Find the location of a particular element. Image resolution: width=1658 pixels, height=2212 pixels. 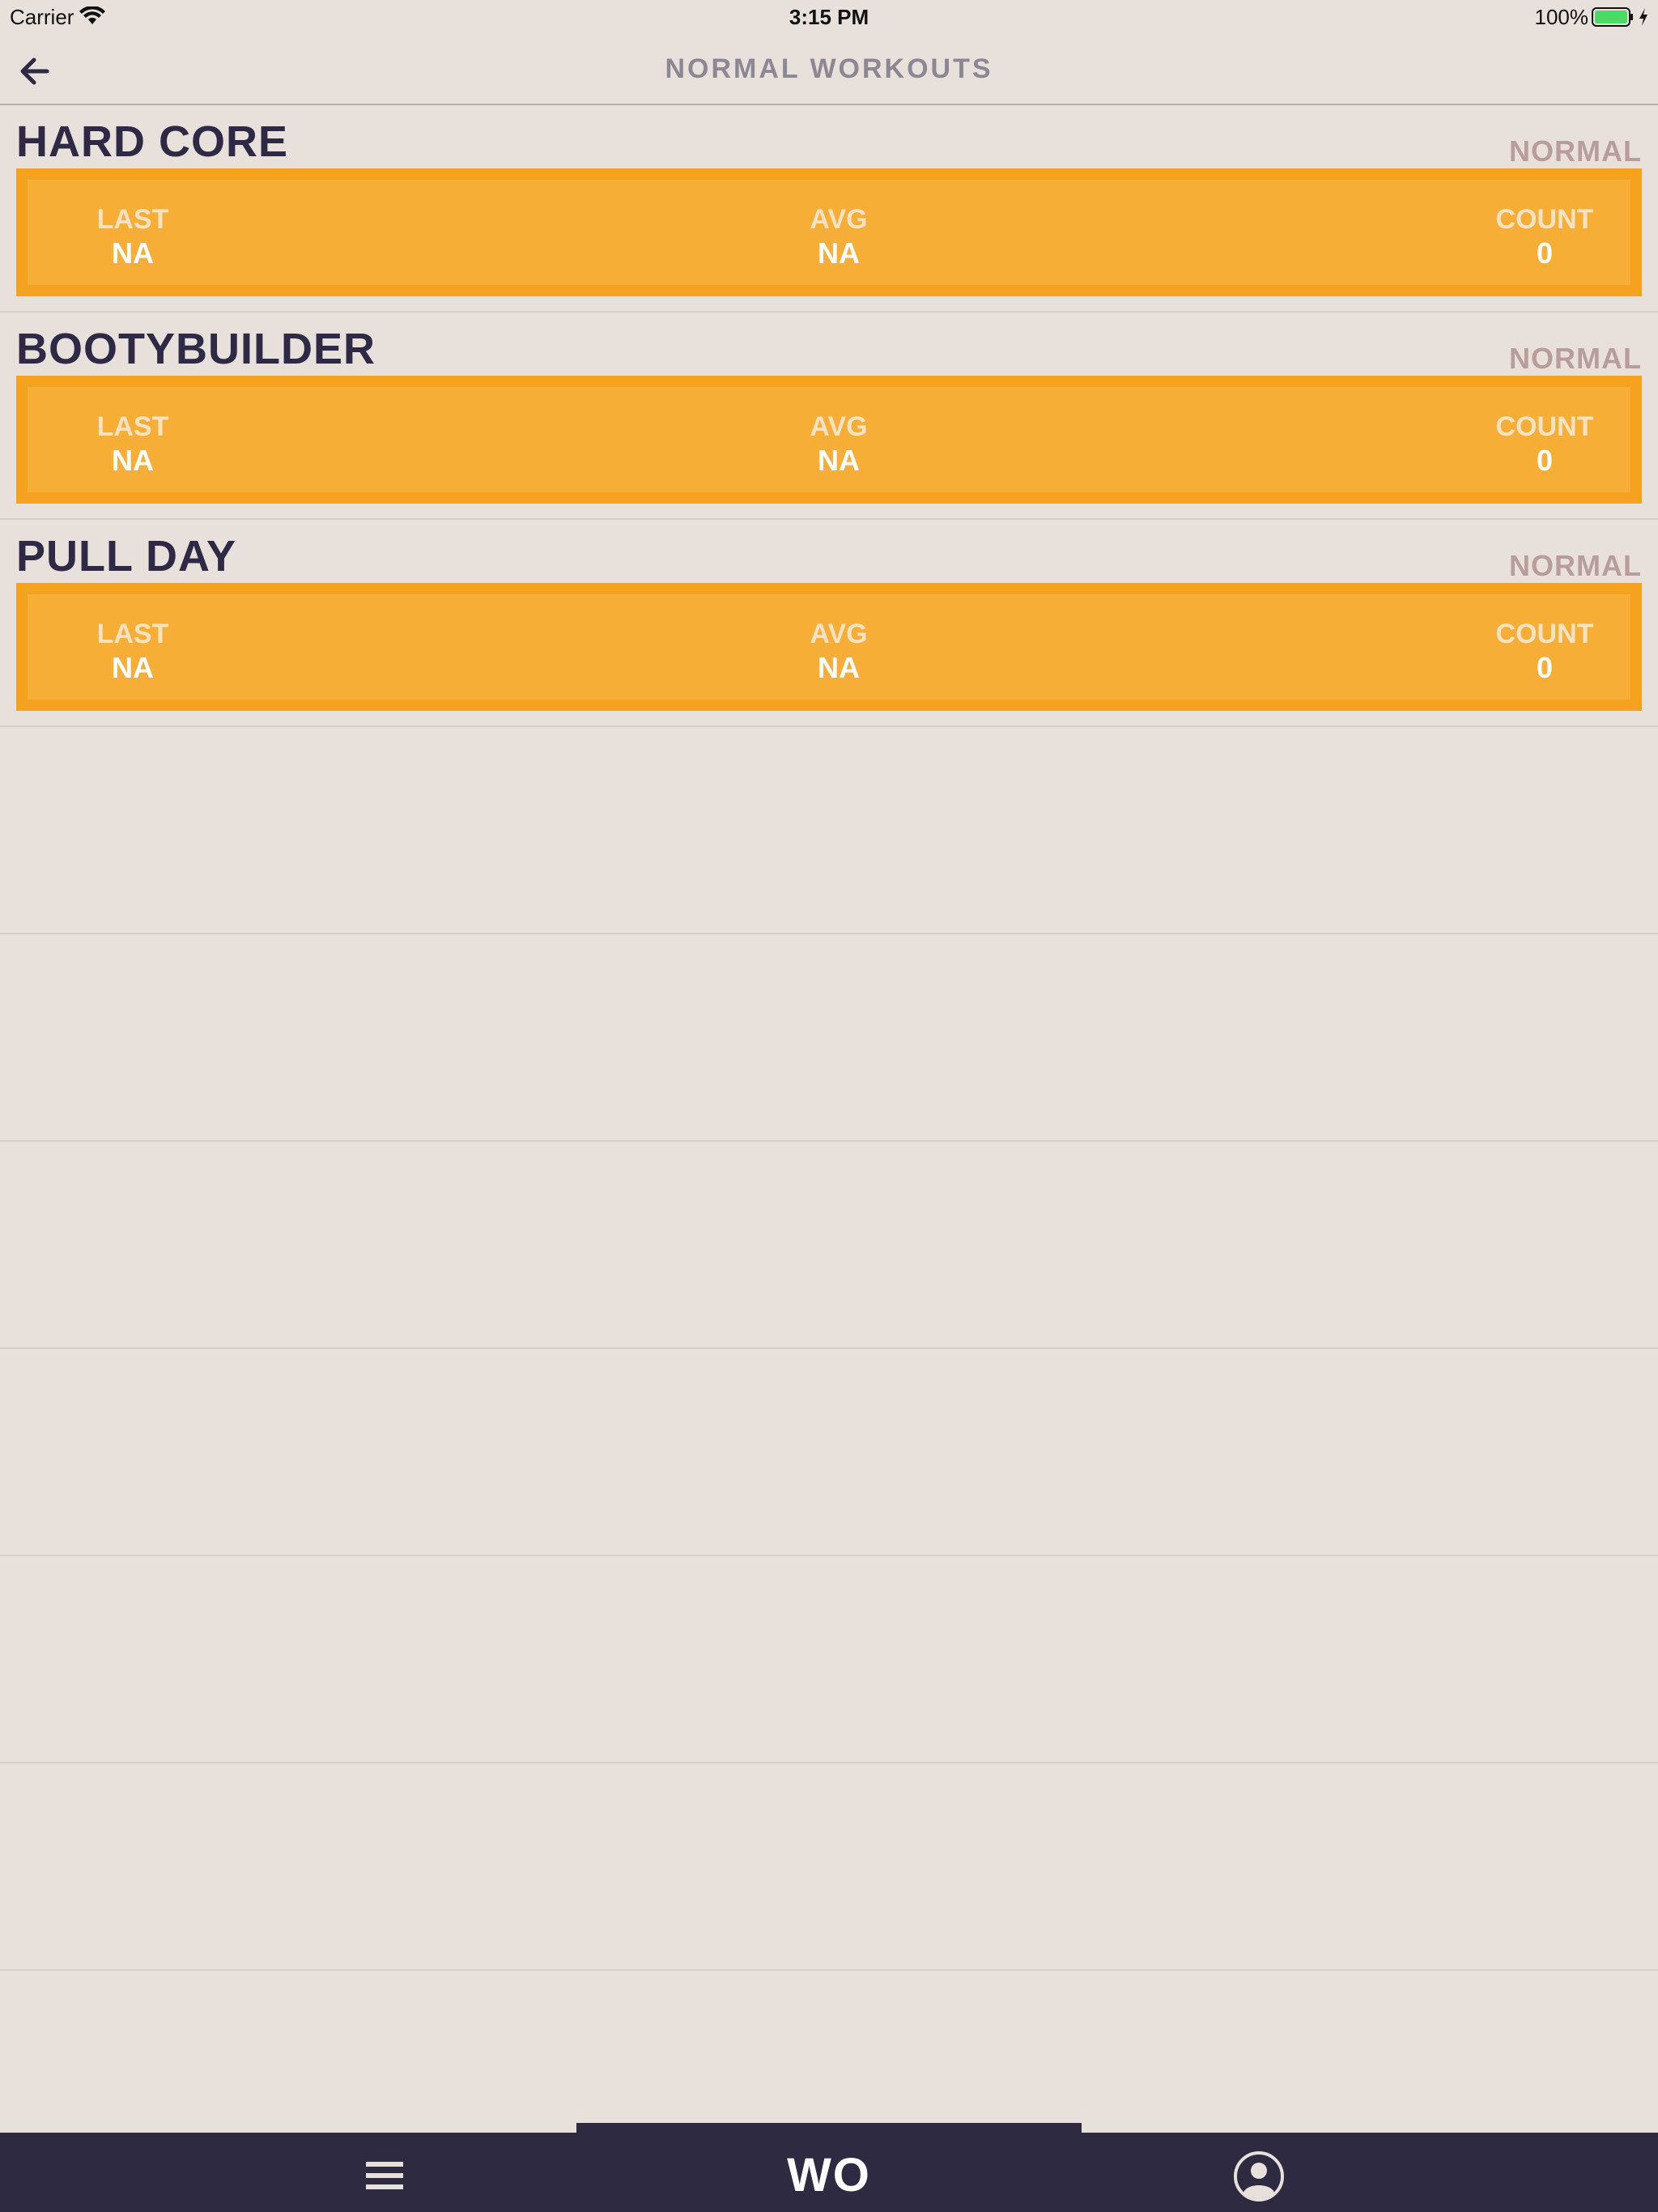

workout-row: HARD CORE NORMAL LAST NA AVG NA COUNT 0 is located at coordinates (829, 209).